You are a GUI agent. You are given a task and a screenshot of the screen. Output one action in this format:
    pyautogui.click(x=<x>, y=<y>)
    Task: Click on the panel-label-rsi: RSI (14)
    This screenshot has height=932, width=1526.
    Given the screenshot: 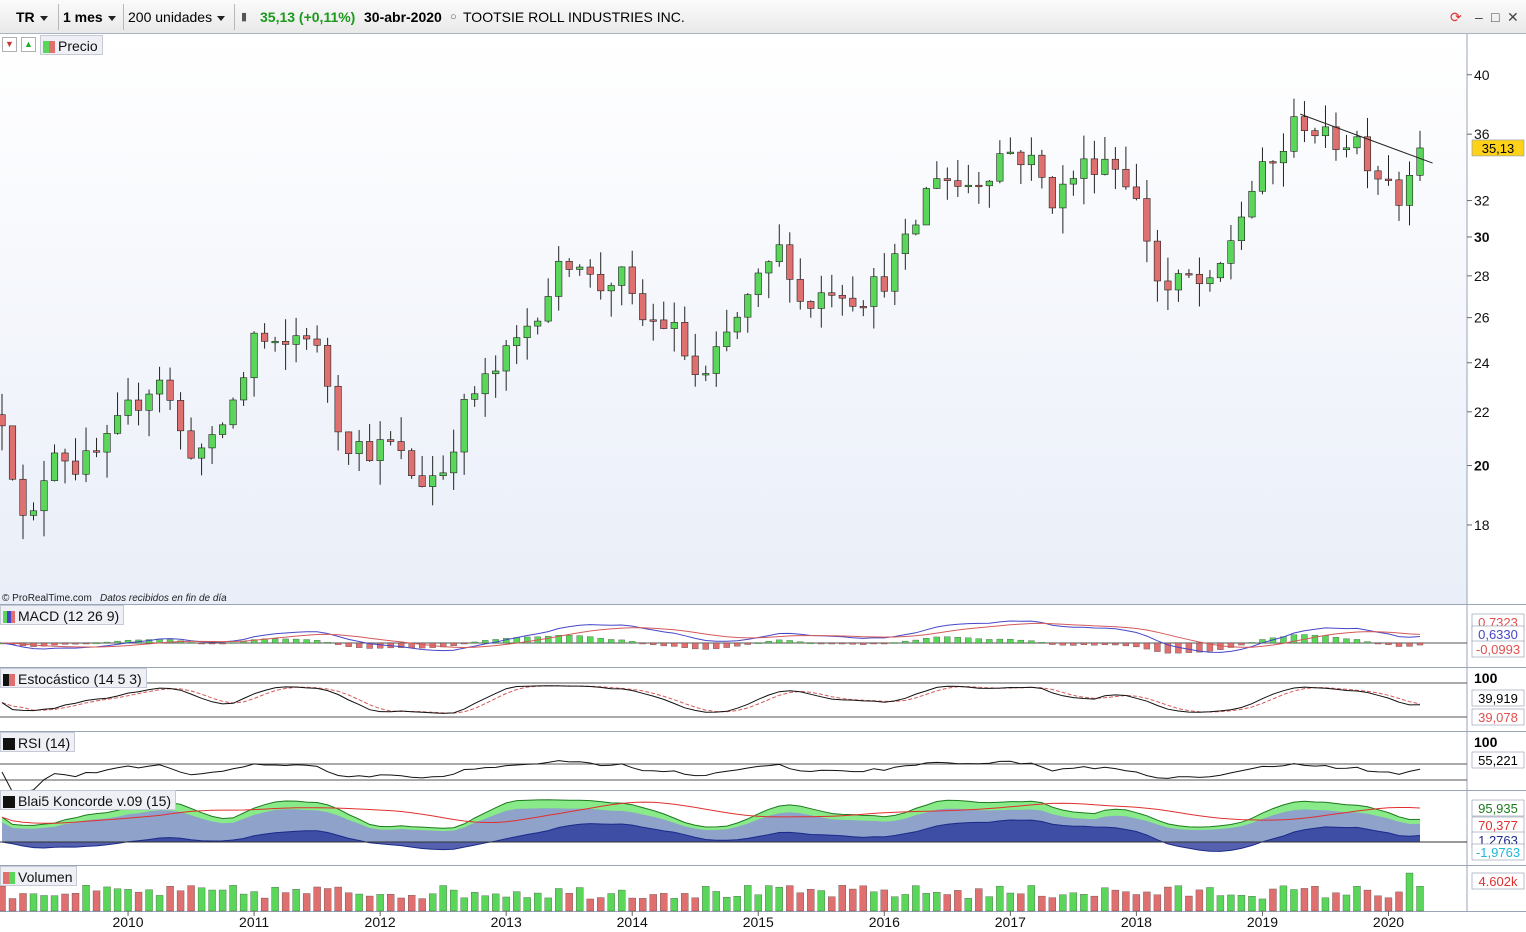 What is the action you would take?
    pyautogui.click(x=38, y=742)
    